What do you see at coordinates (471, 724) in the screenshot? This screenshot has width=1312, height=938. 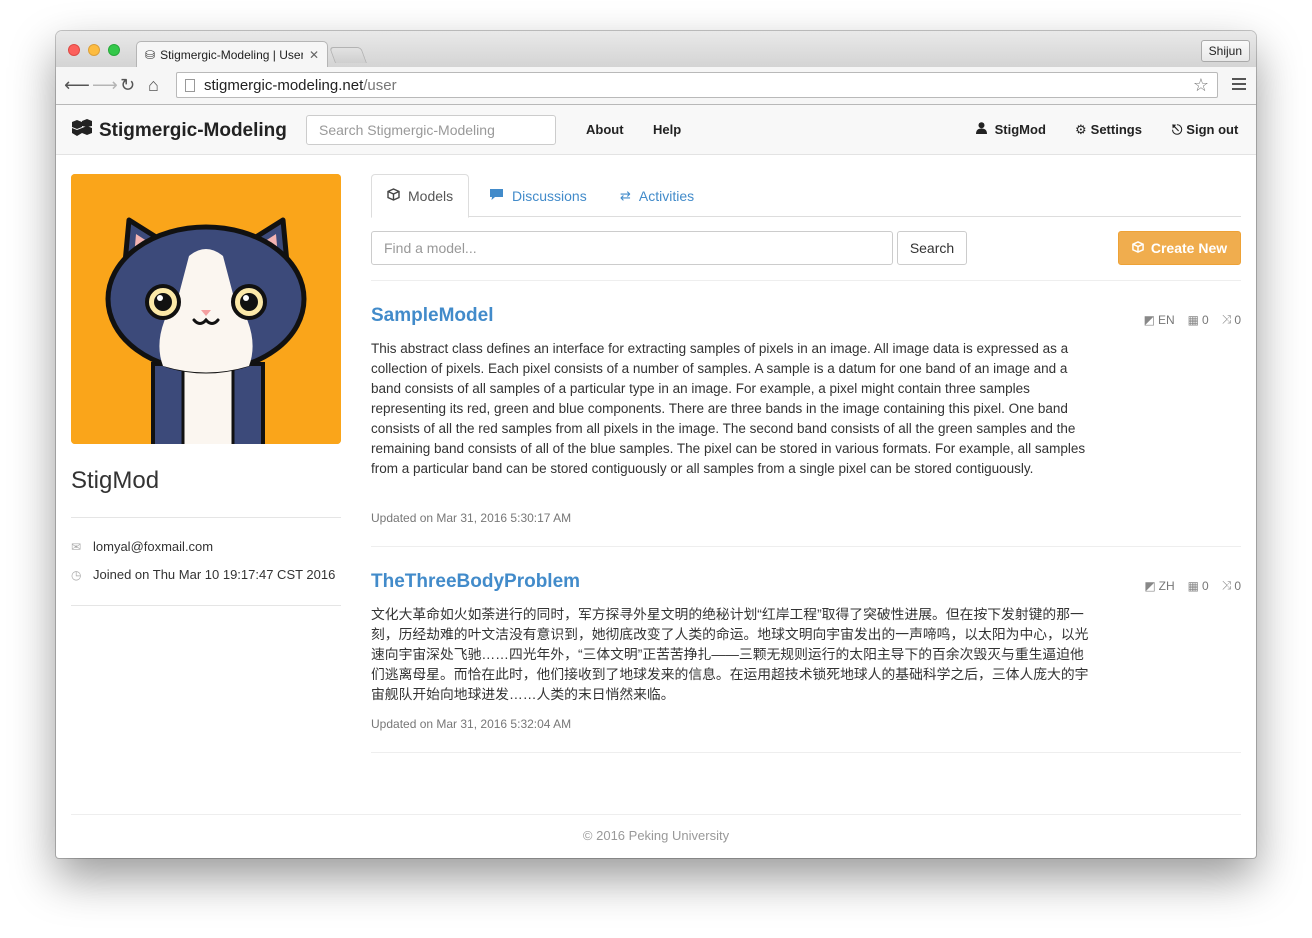 I see `model-updated: Updated on Mar 31, 2016 5:32:04 AM` at bounding box center [471, 724].